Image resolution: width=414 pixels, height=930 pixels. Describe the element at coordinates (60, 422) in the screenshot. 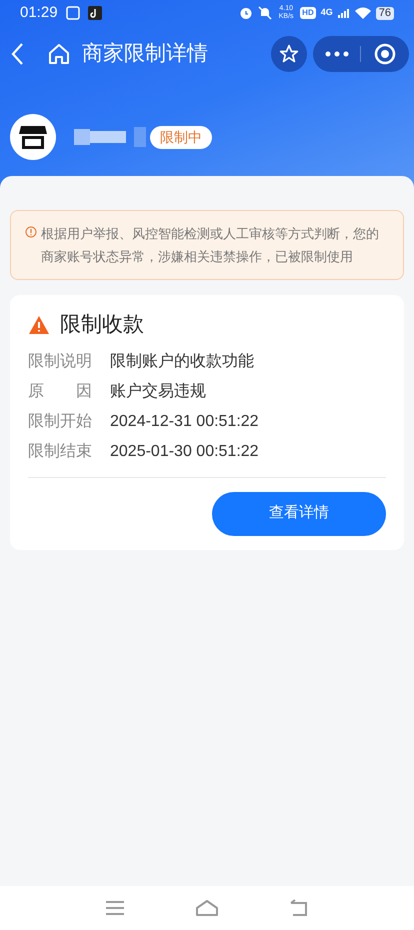

I see `field-label: 限制开始` at that location.